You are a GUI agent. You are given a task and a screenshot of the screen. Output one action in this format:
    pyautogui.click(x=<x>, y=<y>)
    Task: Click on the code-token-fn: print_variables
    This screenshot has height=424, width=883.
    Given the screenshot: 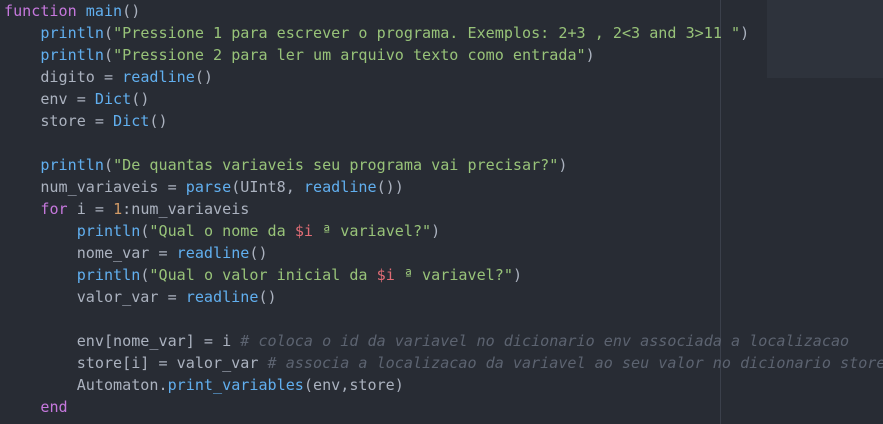 What is the action you would take?
    pyautogui.click(x=235, y=385)
    